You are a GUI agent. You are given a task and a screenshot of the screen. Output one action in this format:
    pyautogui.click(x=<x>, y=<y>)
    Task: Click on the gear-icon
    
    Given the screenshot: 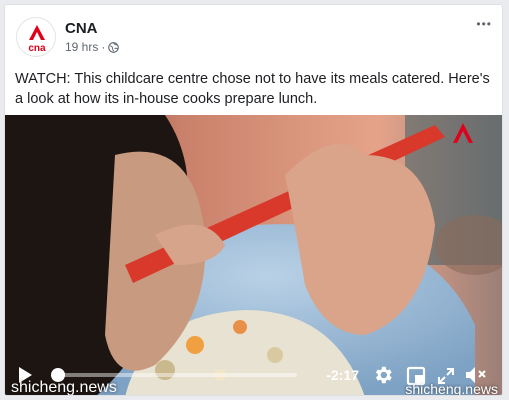 What is the action you would take?
    pyautogui.click(x=383, y=375)
    